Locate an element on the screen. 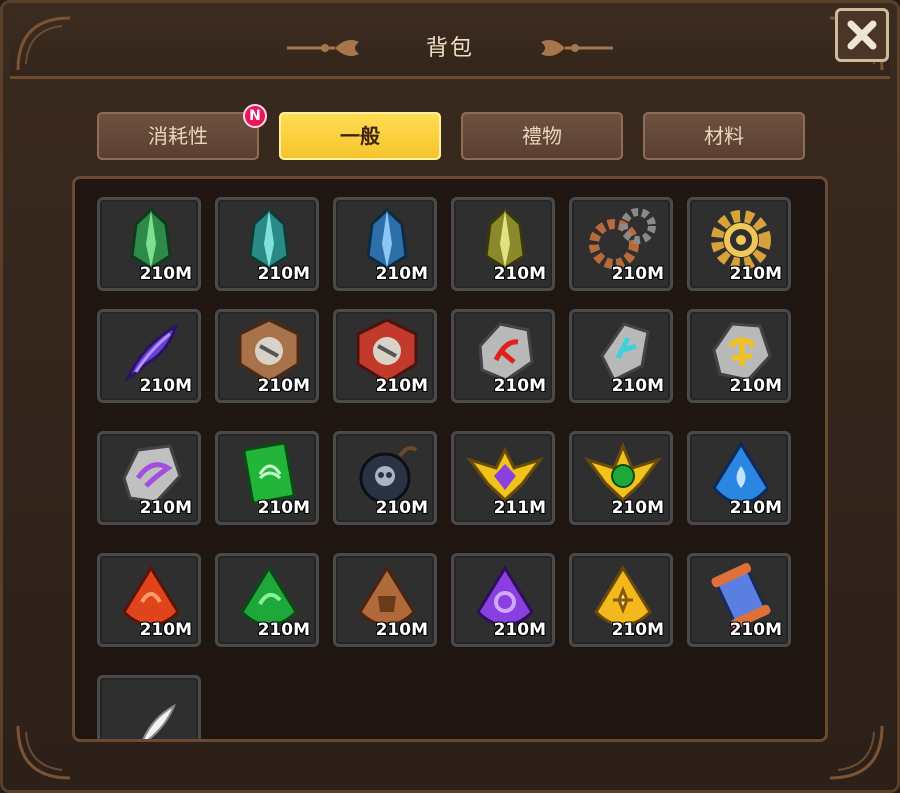  tab-general: 一般 is located at coordinates (360, 136).